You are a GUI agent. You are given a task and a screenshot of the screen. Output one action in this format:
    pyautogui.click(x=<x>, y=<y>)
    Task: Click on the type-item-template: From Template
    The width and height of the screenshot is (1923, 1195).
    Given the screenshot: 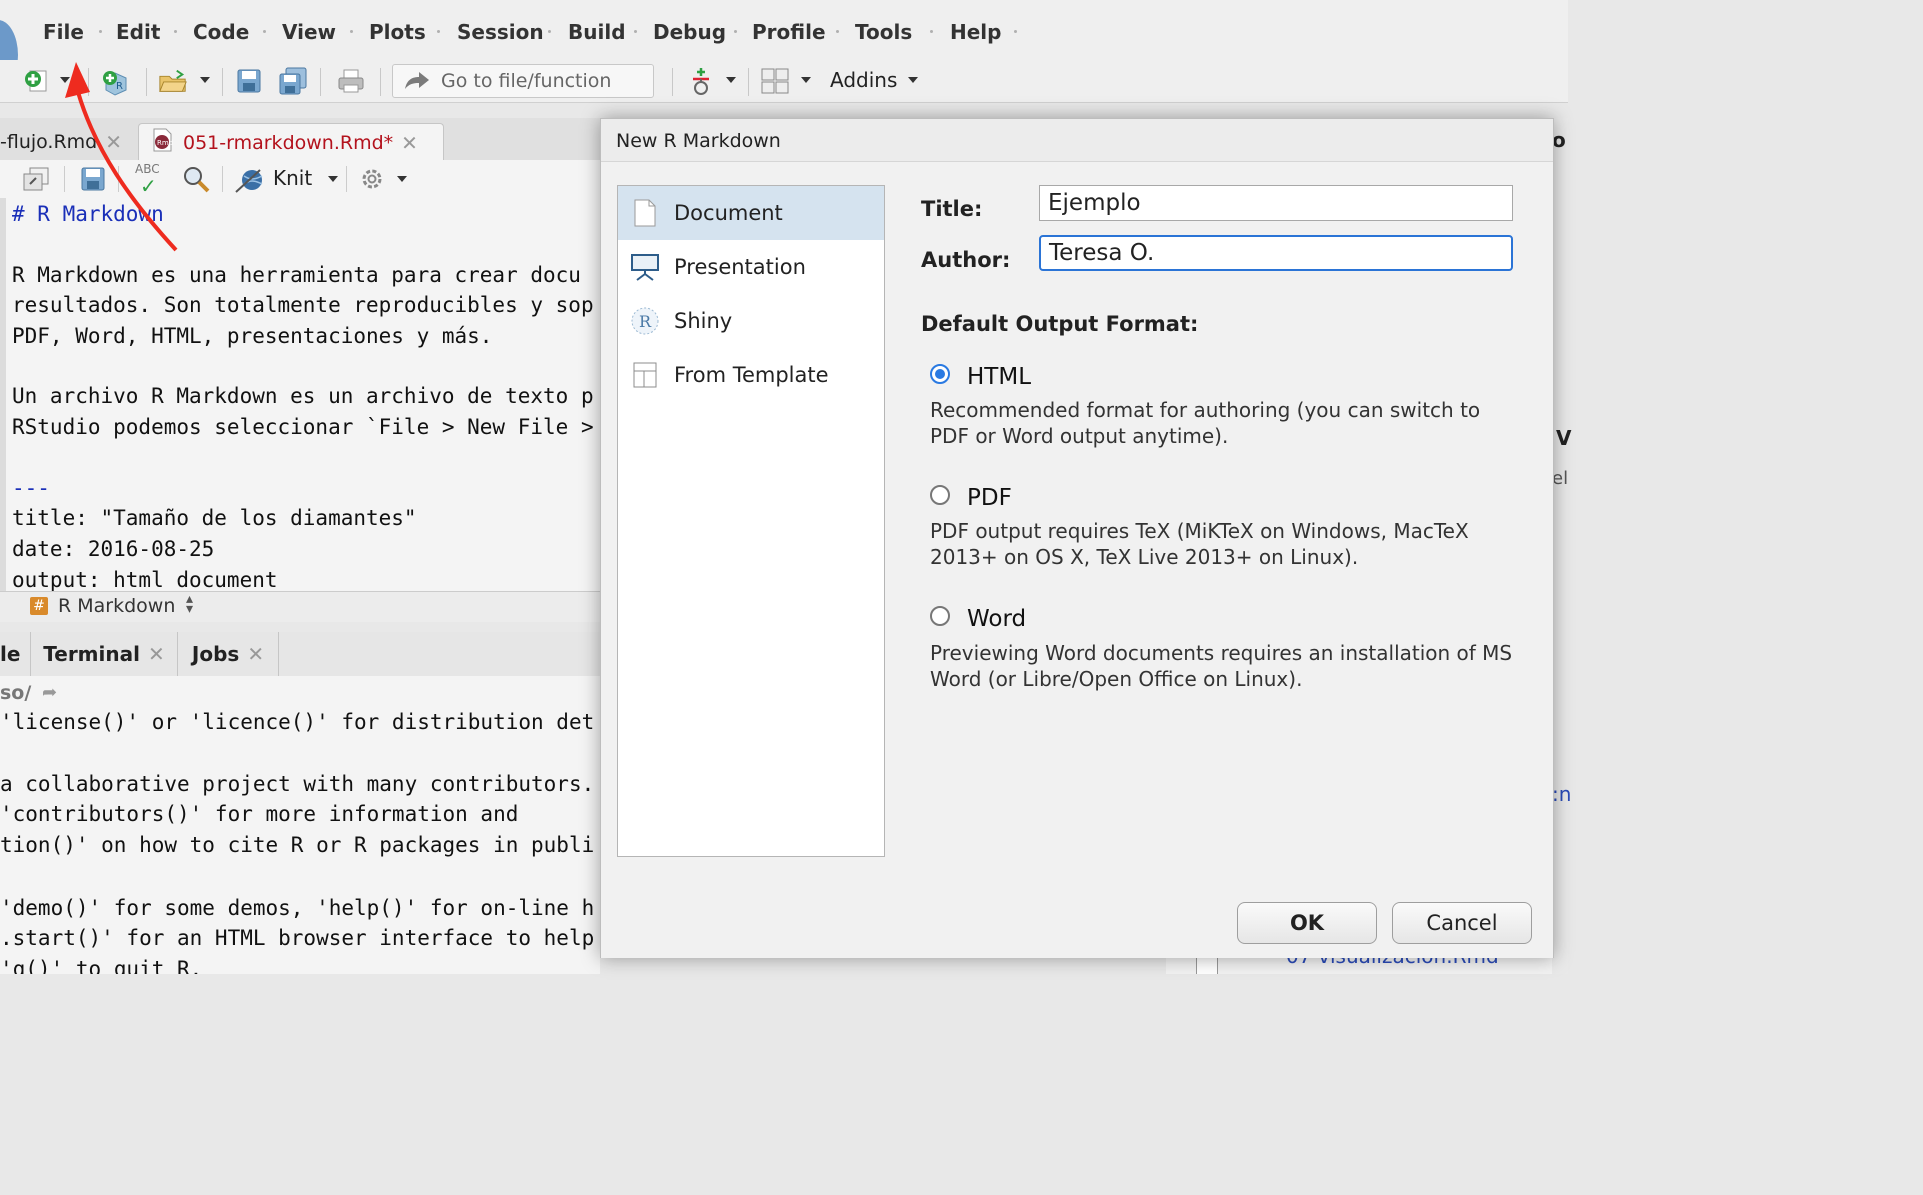 What is the action you would take?
    pyautogui.click(x=751, y=375)
    